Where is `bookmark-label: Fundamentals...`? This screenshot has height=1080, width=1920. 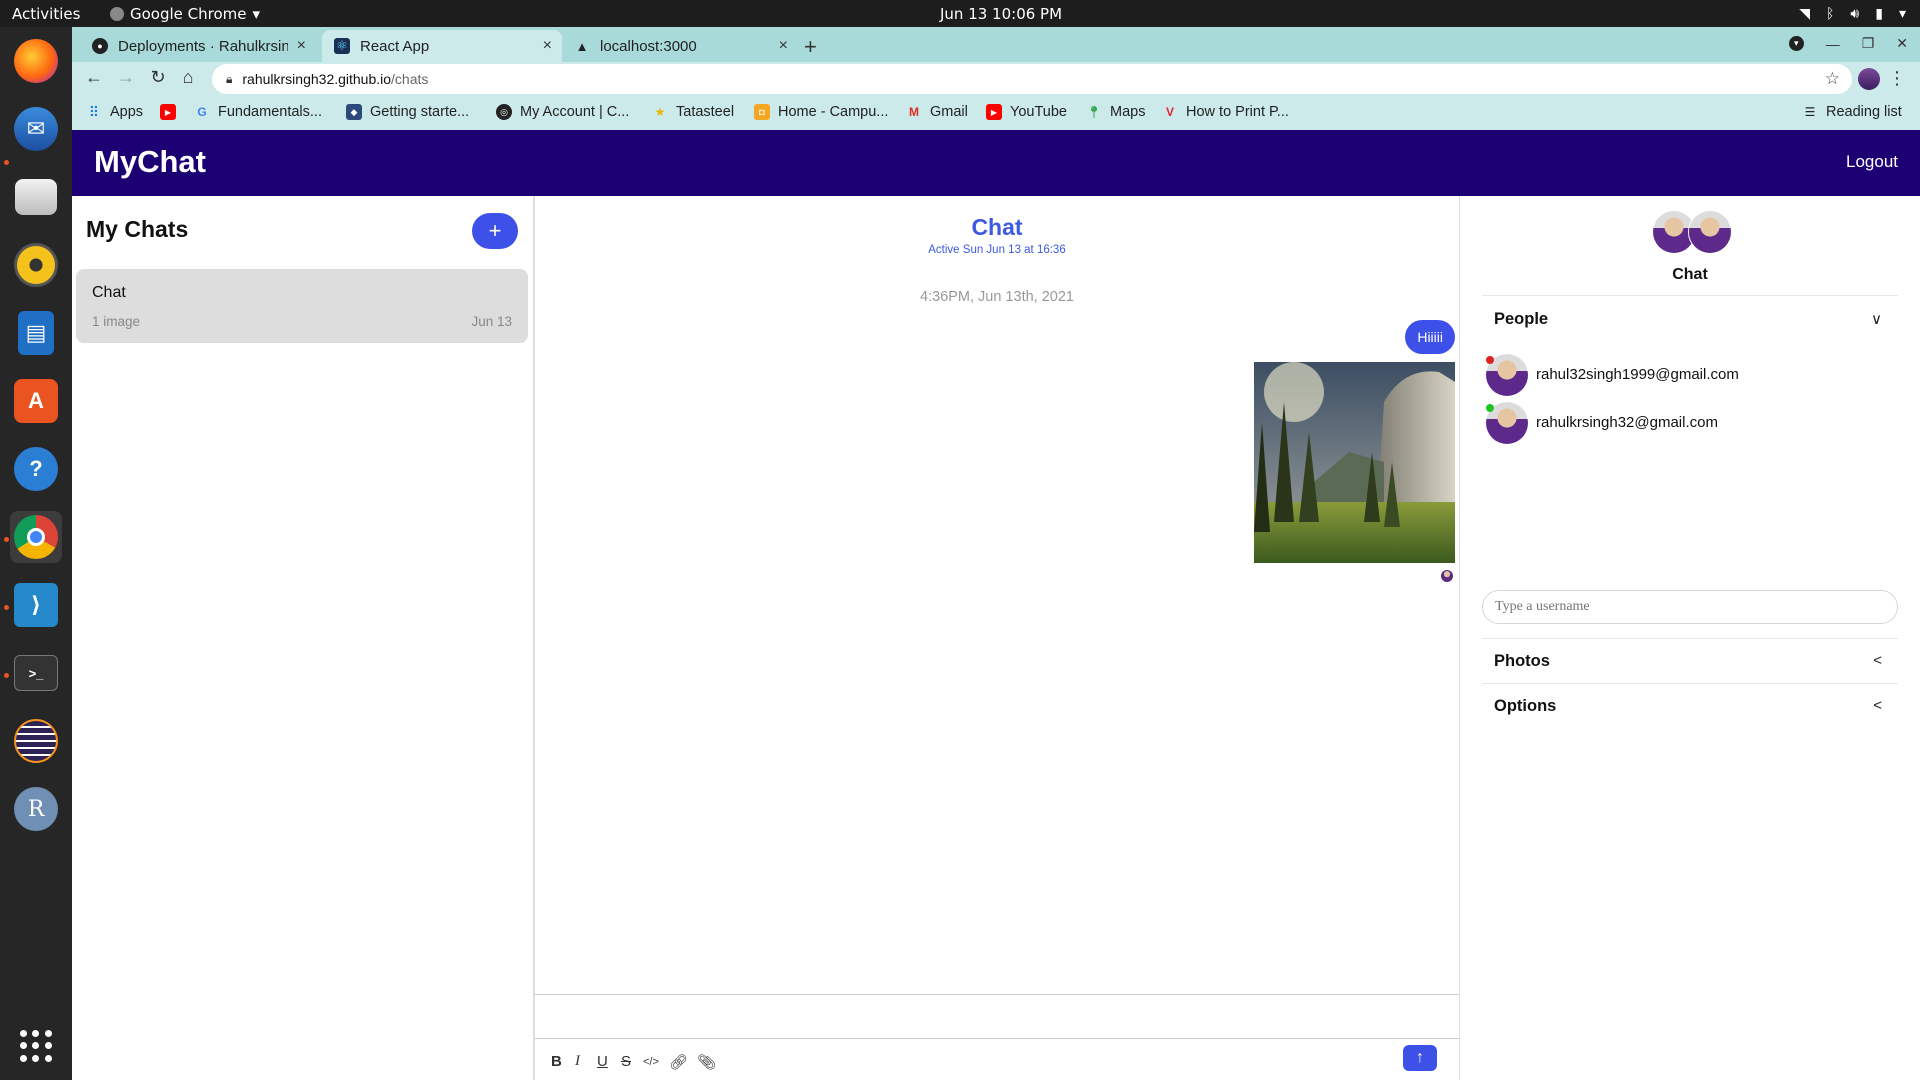 bookmark-label: Fundamentals... is located at coordinates (270, 112).